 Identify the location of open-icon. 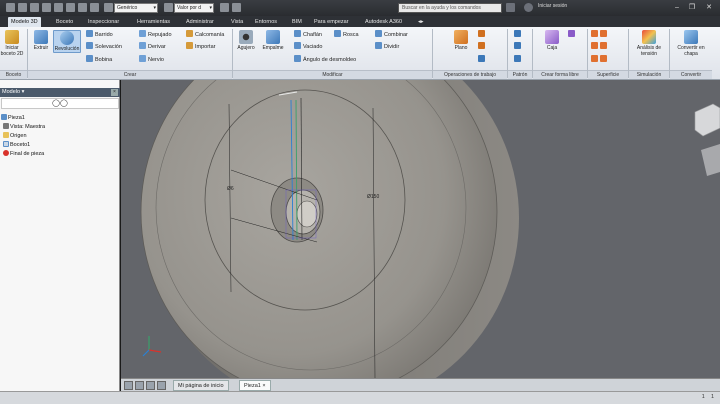
(22, 7).